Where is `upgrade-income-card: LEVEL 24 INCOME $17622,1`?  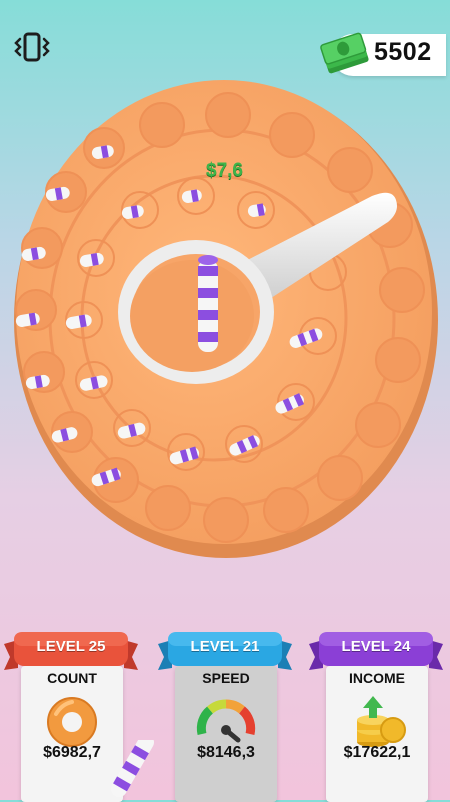
upgrade-income-card: LEVEL 24 INCOME $17622,1 is located at coordinates (376, 716).